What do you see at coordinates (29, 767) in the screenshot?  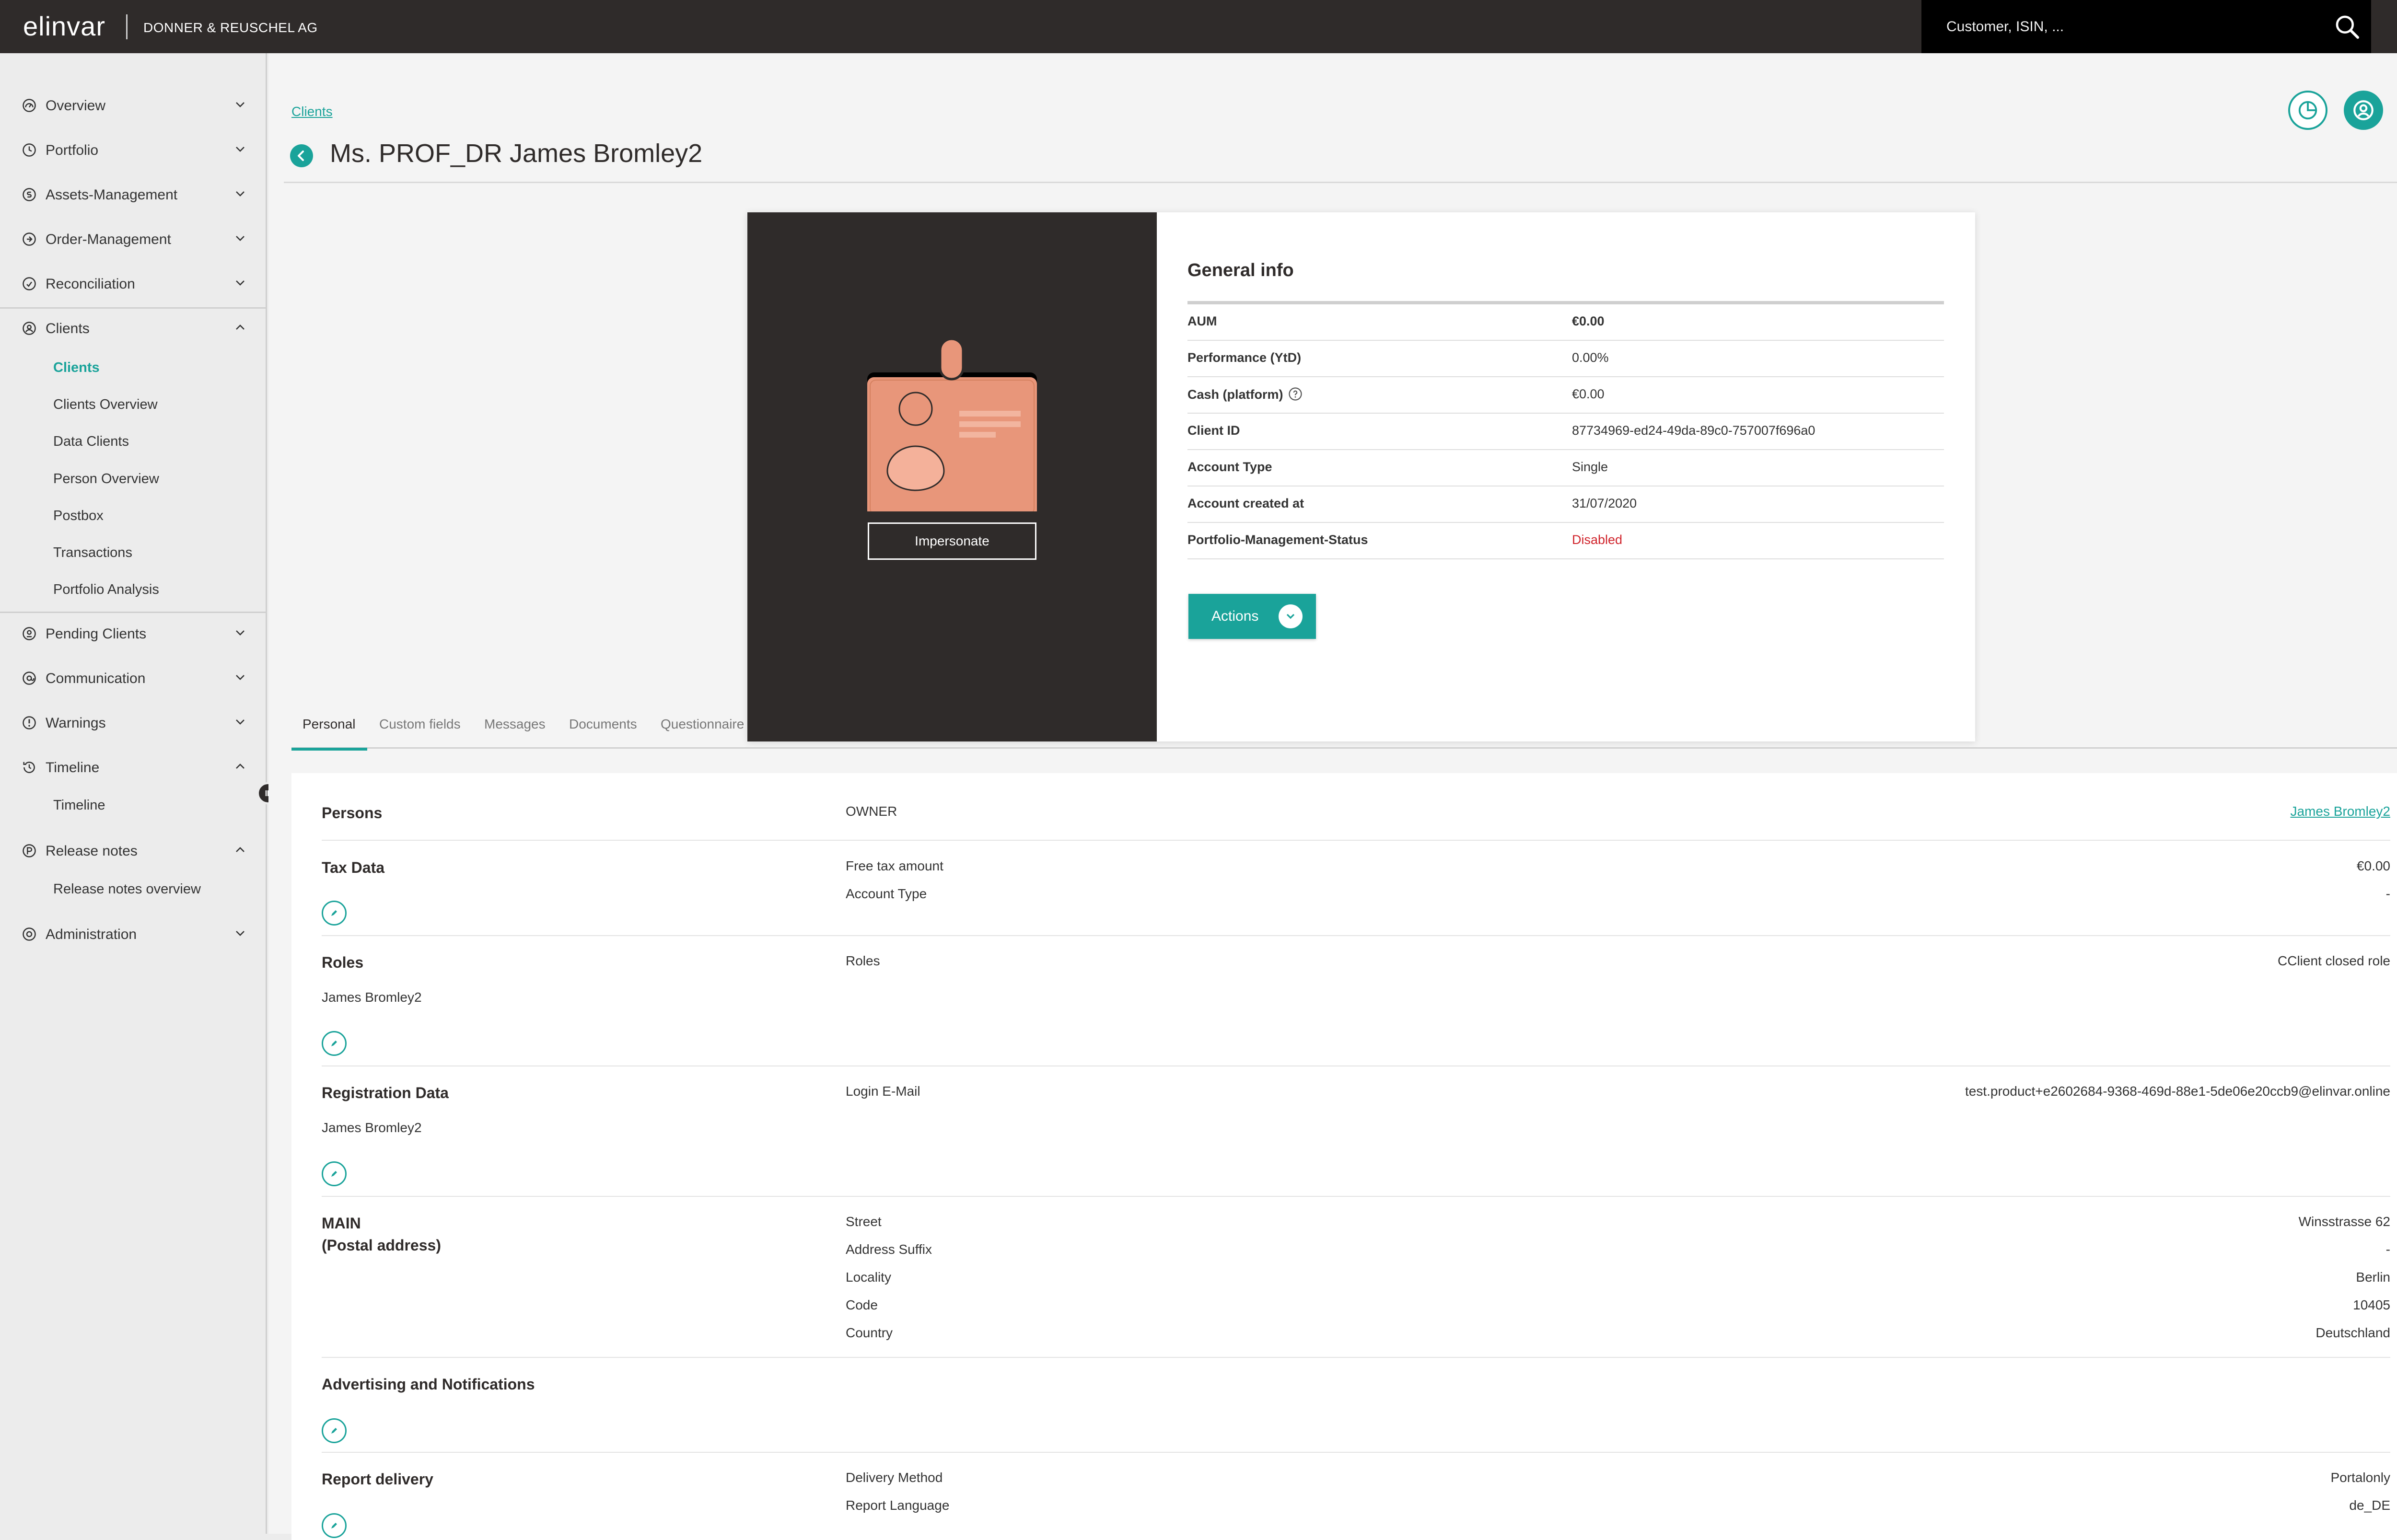 I see `history-icon` at bounding box center [29, 767].